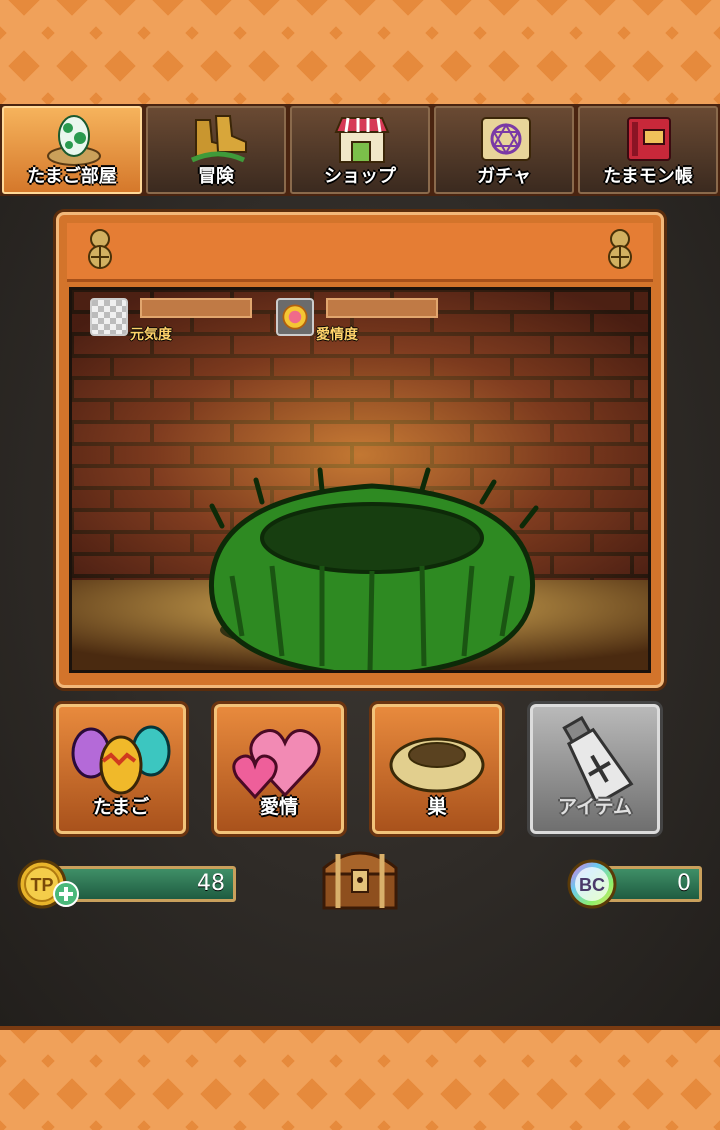 The height and width of the screenshot is (1130, 720). Describe the element at coordinates (74, 140) in the screenshot. I see `egg-in-nest-icon` at that location.